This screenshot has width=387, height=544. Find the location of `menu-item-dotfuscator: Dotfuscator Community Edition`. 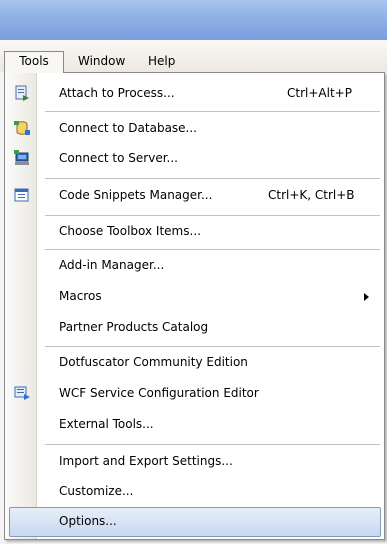

menu-item-dotfuscator: Dotfuscator Community Edition is located at coordinates (194, 363).